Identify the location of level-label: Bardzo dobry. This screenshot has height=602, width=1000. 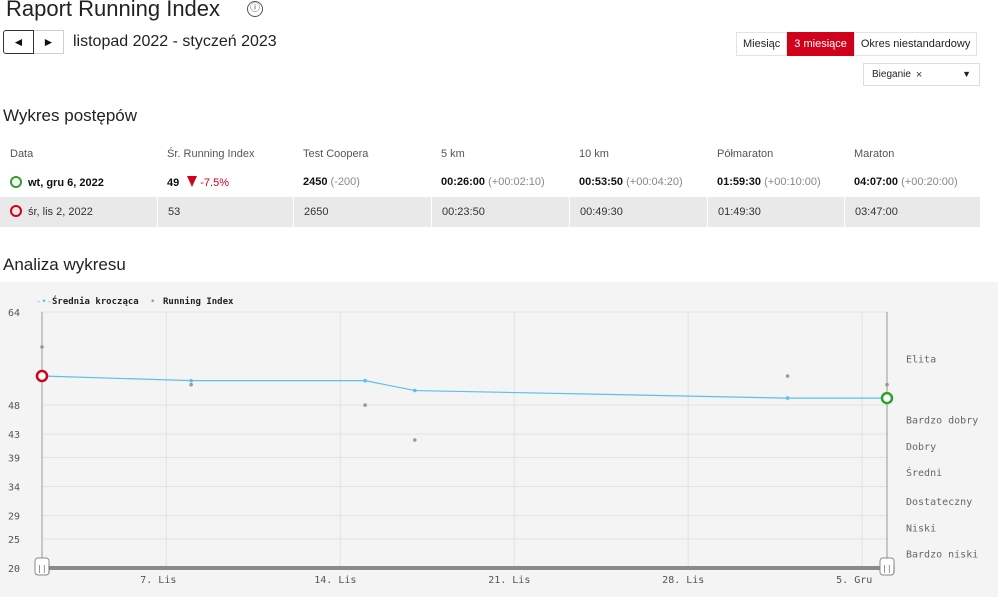
(942, 421).